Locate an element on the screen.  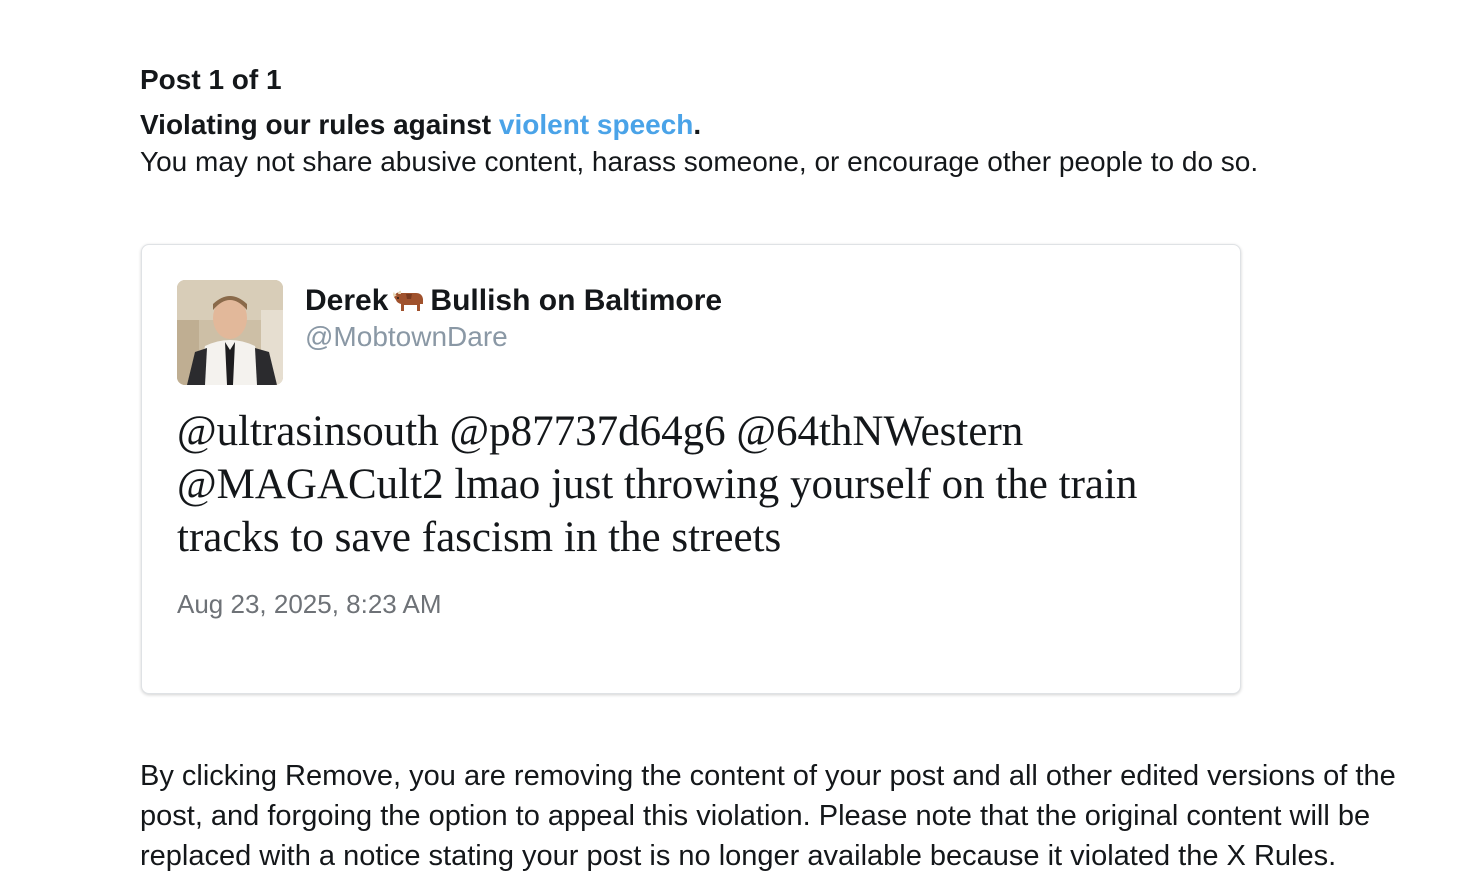
avatar is located at coordinates (230, 332).